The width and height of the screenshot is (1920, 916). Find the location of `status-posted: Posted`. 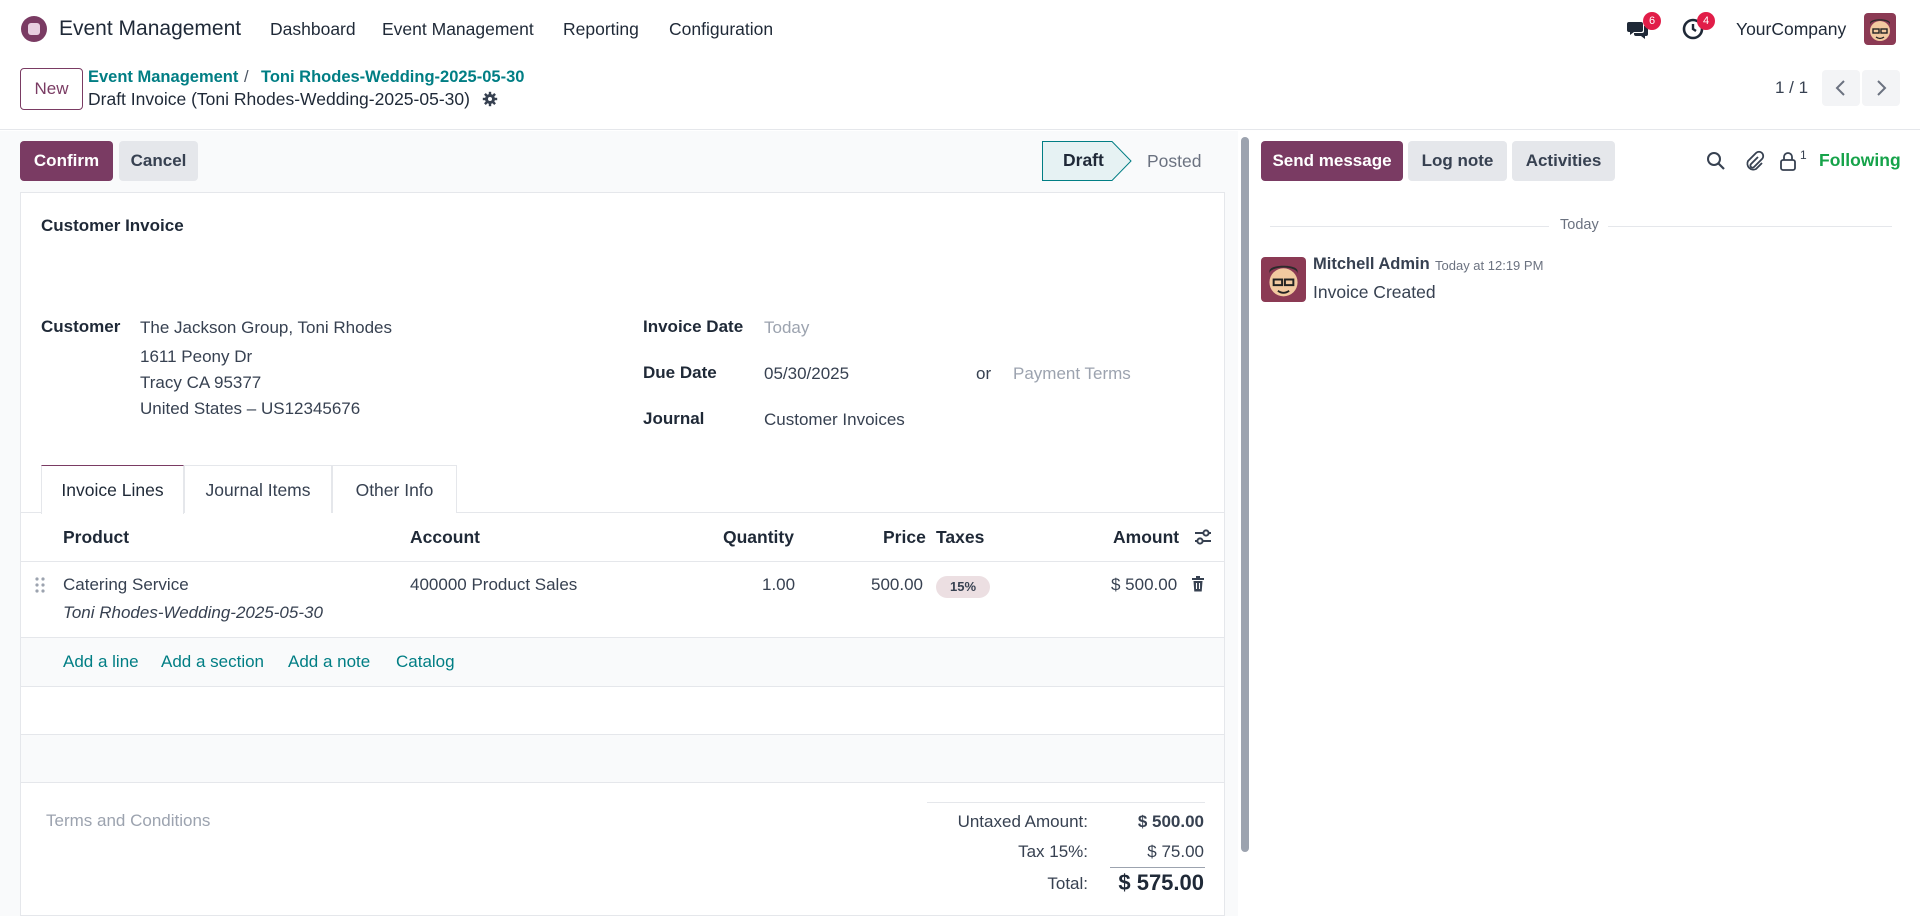

status-posted: Posted is located at coordinates (1178, 161).